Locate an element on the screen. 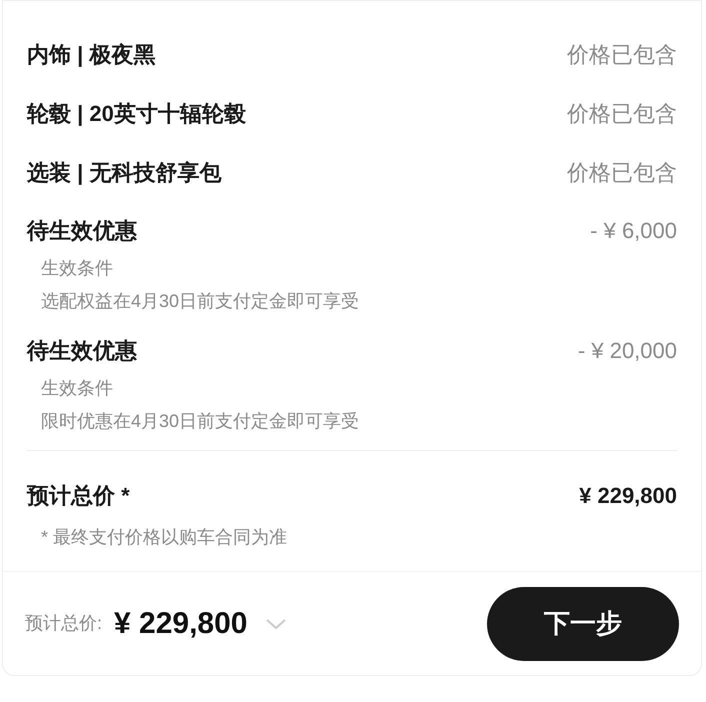  footer-label: 预计总价: is located at coordinates (63, 623).